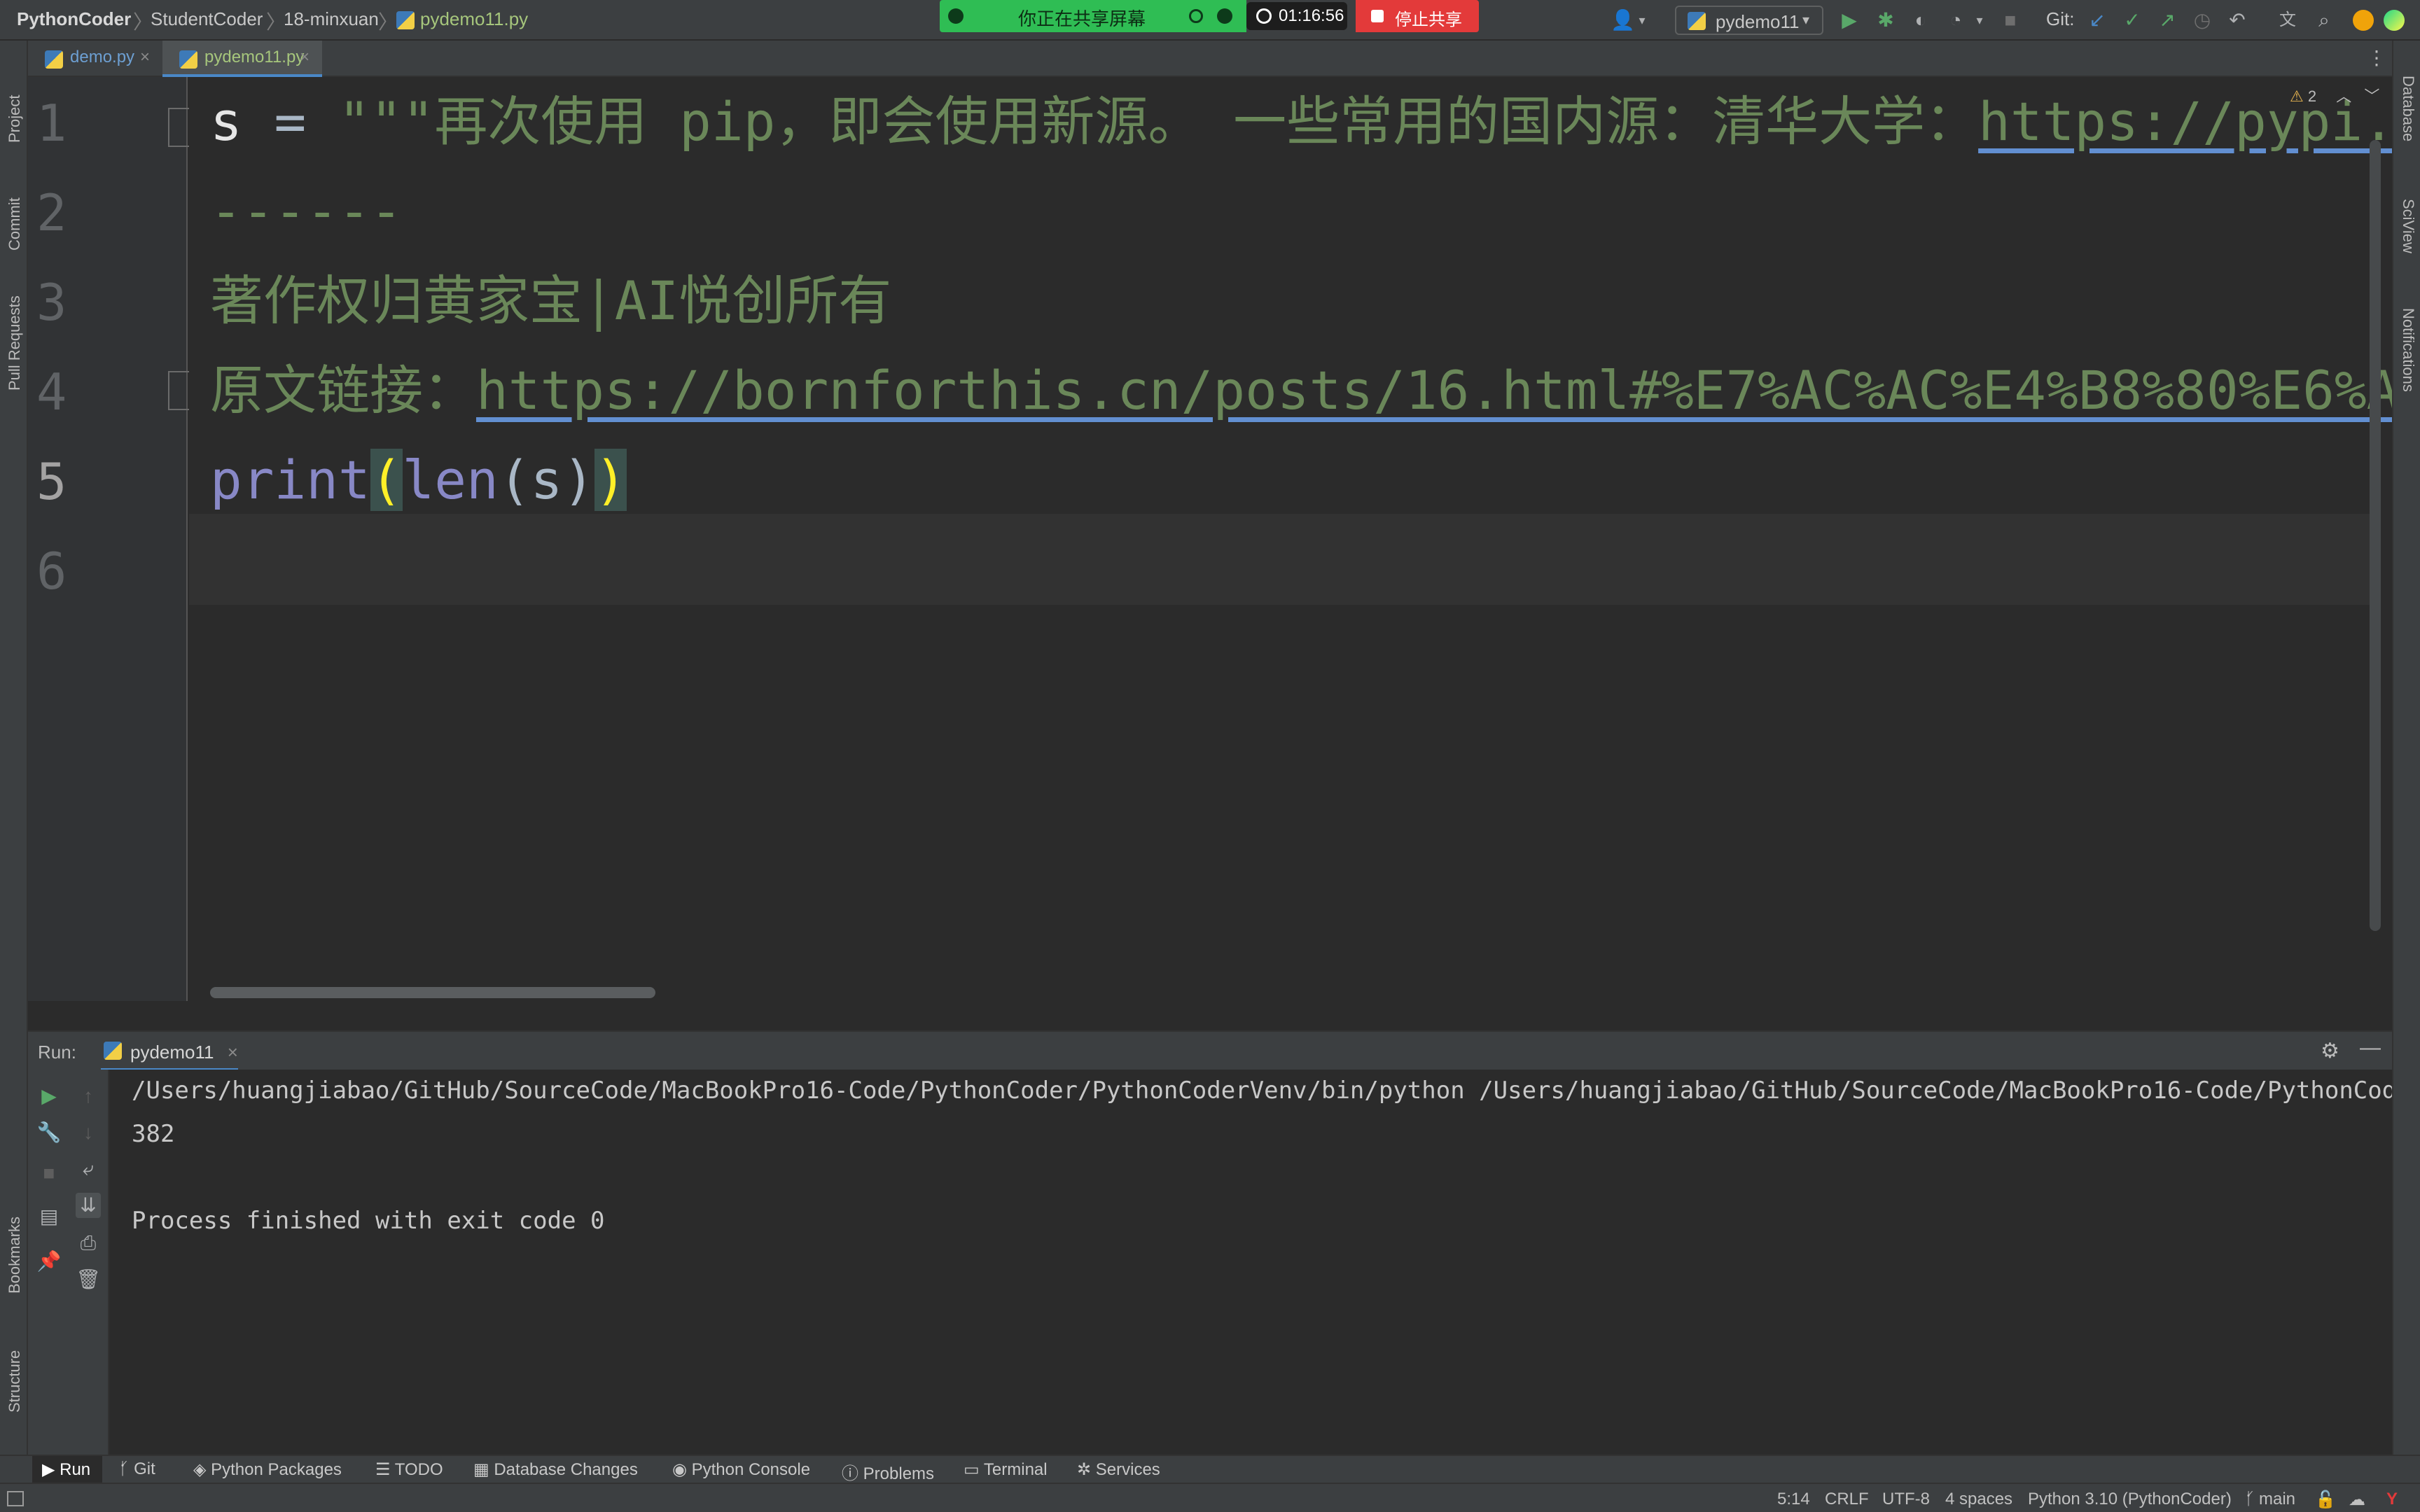  What do you see at coordinates (2408, 226) in the screenshot?
I see `sciview-tool-tab: SciView` at bounding box center [2408, 226].